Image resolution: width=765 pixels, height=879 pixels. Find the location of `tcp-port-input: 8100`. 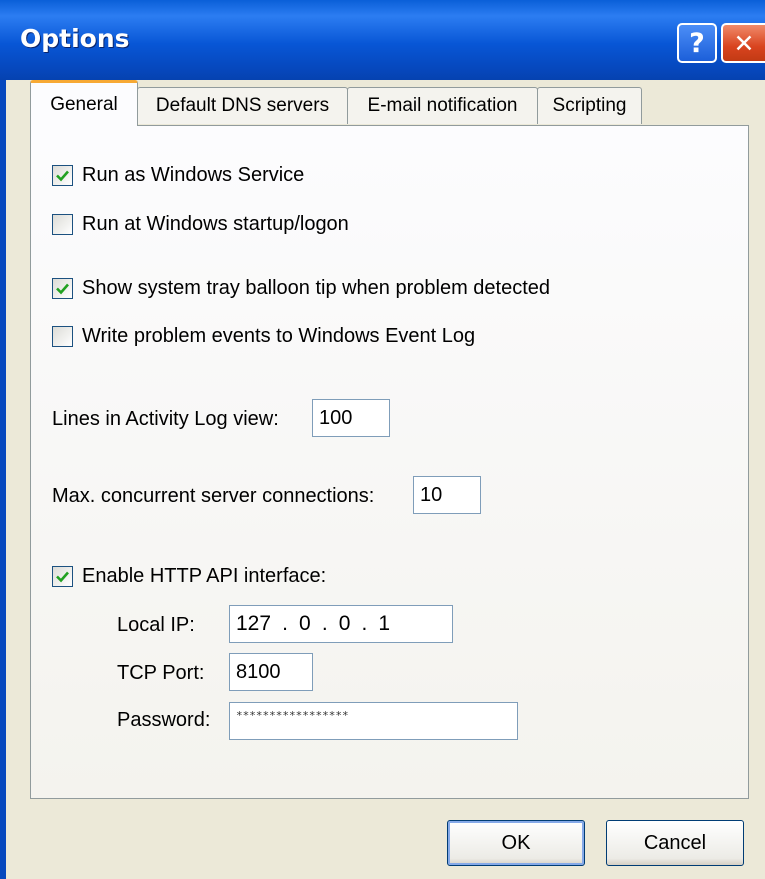

tcp-port-input: 8100 is located at coordinates (271, 672).